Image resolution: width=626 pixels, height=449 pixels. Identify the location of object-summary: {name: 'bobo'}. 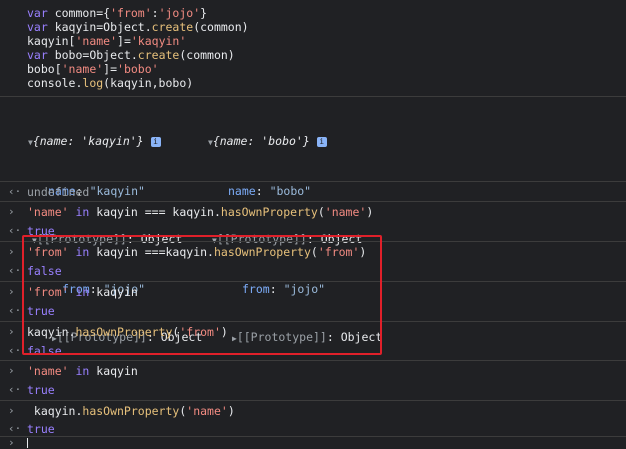
(261, 141).